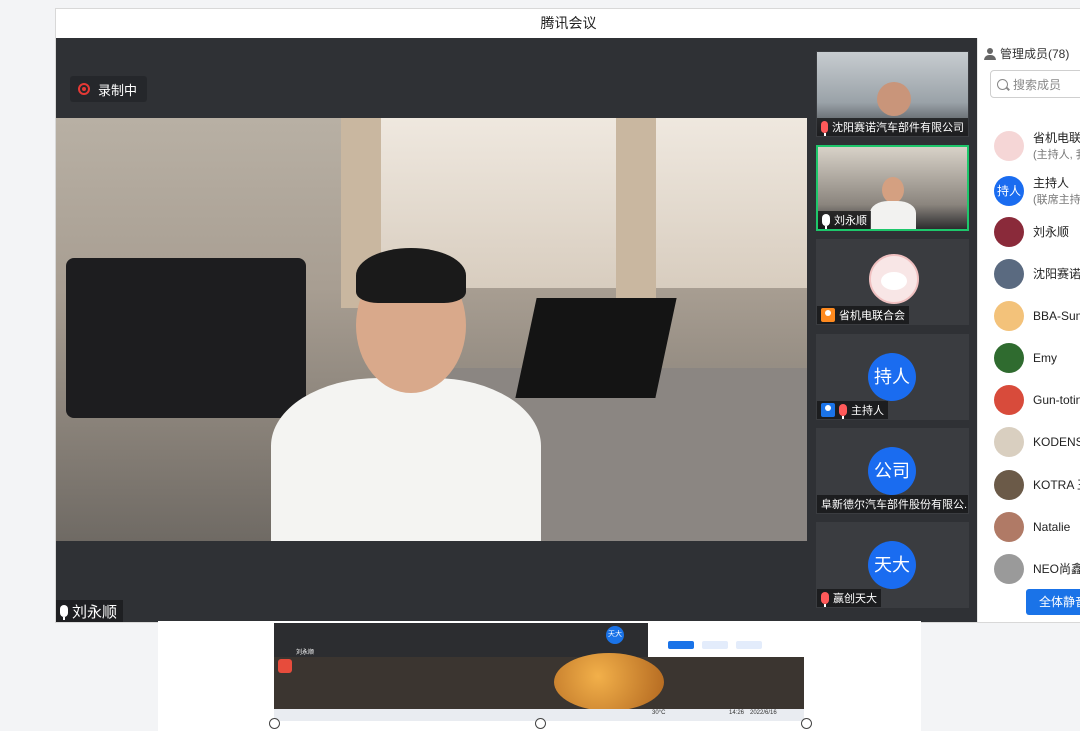  Describe the element at coordinates (990, 53) in the screenshot. I see `person-icon` at that location.